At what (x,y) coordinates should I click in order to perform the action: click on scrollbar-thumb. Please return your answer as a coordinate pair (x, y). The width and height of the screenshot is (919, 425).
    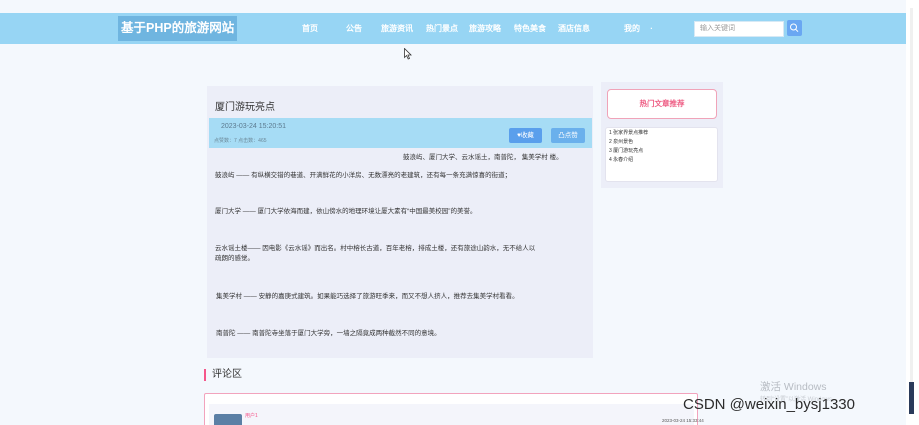
    Looking at the image, I should click on (911, 398).